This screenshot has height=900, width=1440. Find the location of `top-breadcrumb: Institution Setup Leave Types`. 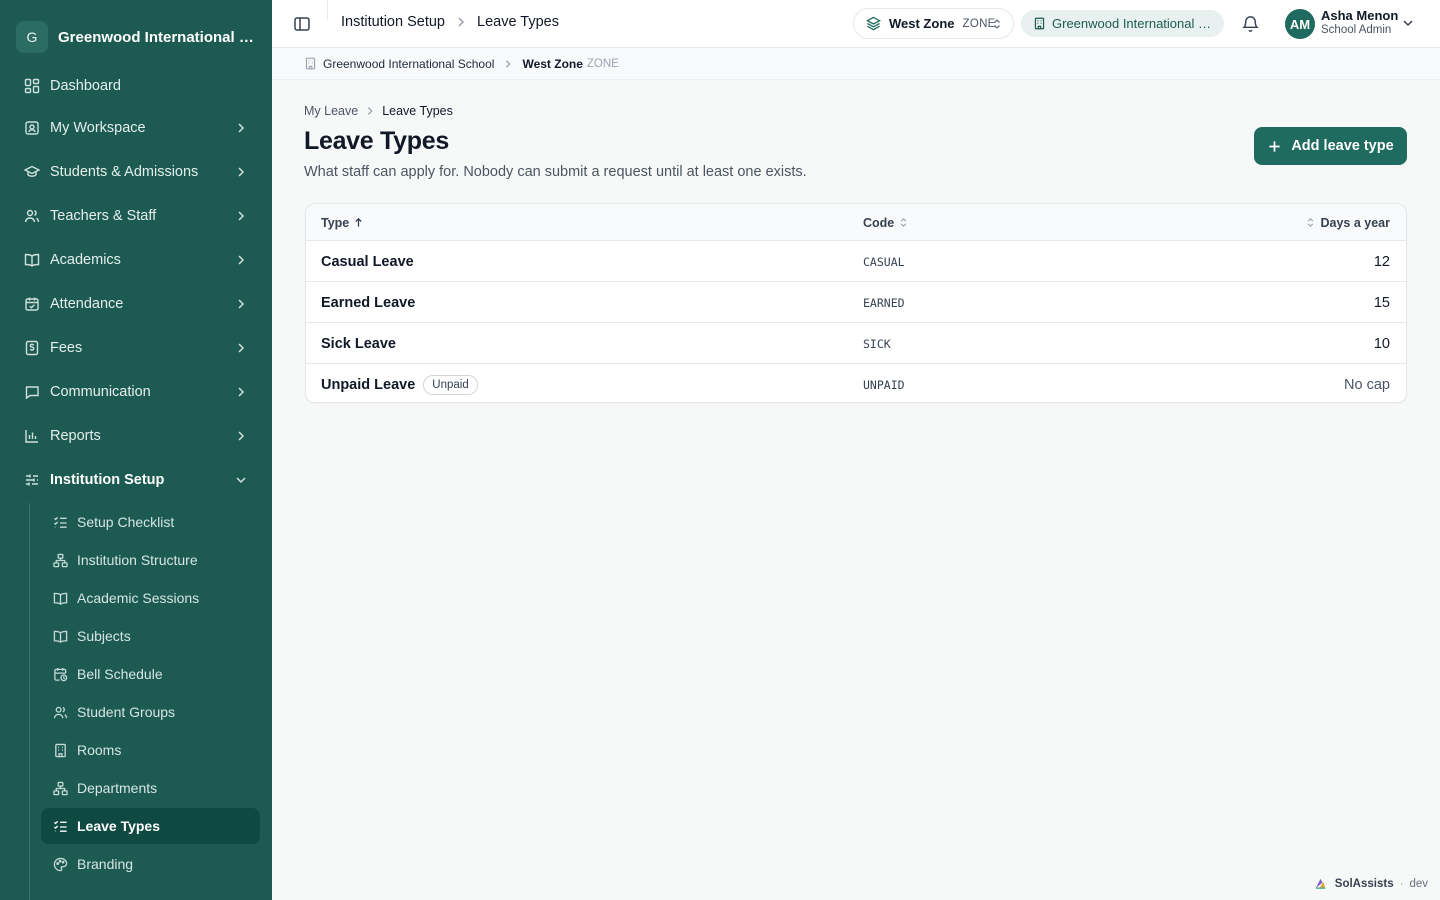

top-breadcrumb: Institution Setup Leave Types is located at coordinates (450, 22).